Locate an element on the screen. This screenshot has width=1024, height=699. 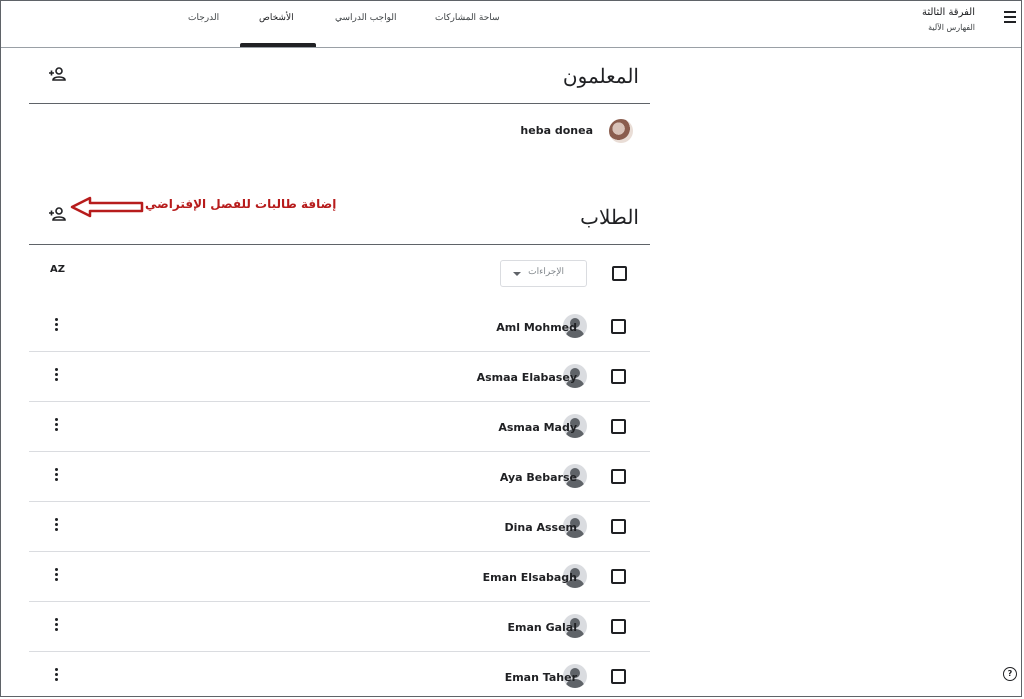
actions-dropdown: الإجراءات is located at coordinates (543, 273).